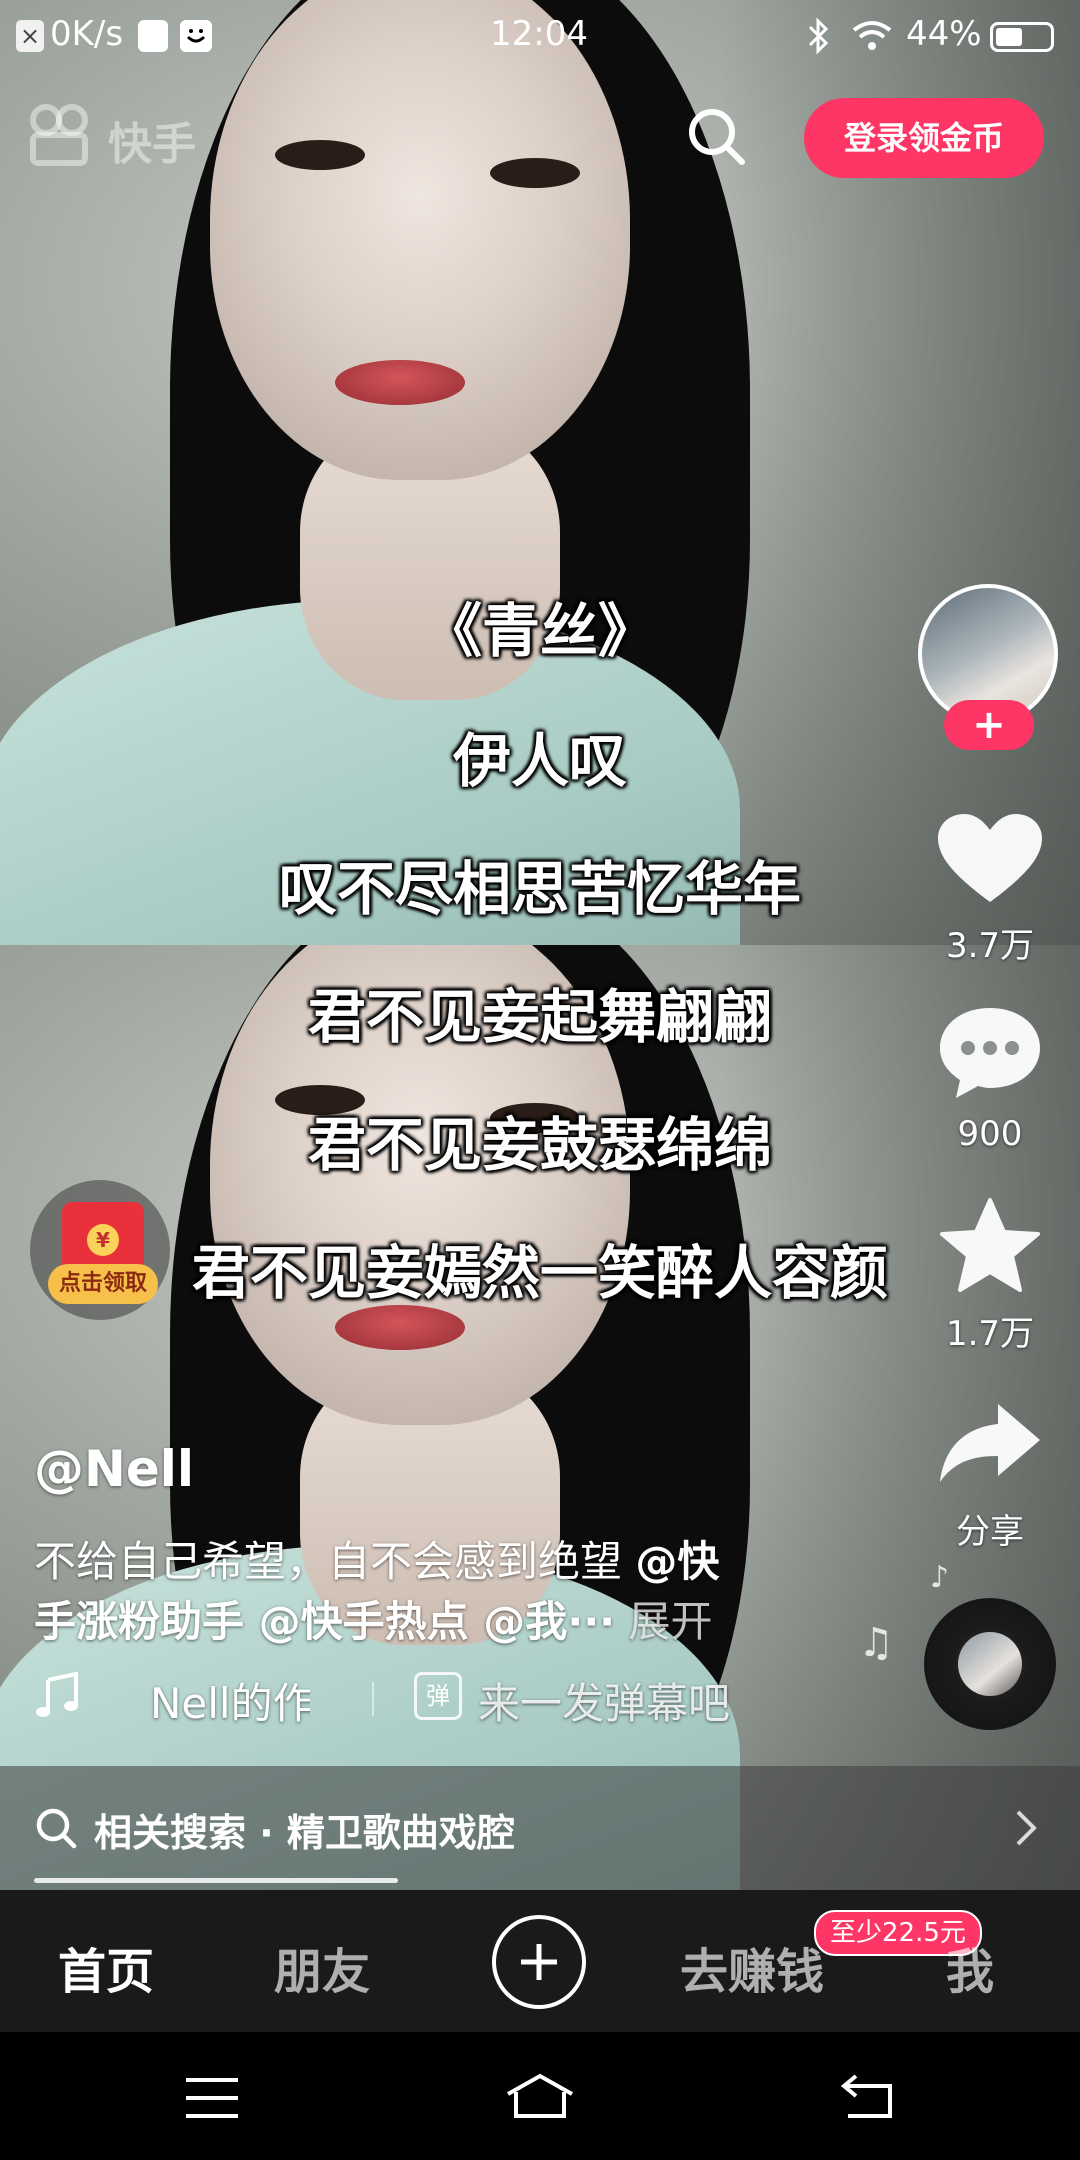 This screenshot has width=1080, height=2160. Describe the element at coordinates (438, 1696) in the screenshot. I see `danmu-icon: 弹` at that location.